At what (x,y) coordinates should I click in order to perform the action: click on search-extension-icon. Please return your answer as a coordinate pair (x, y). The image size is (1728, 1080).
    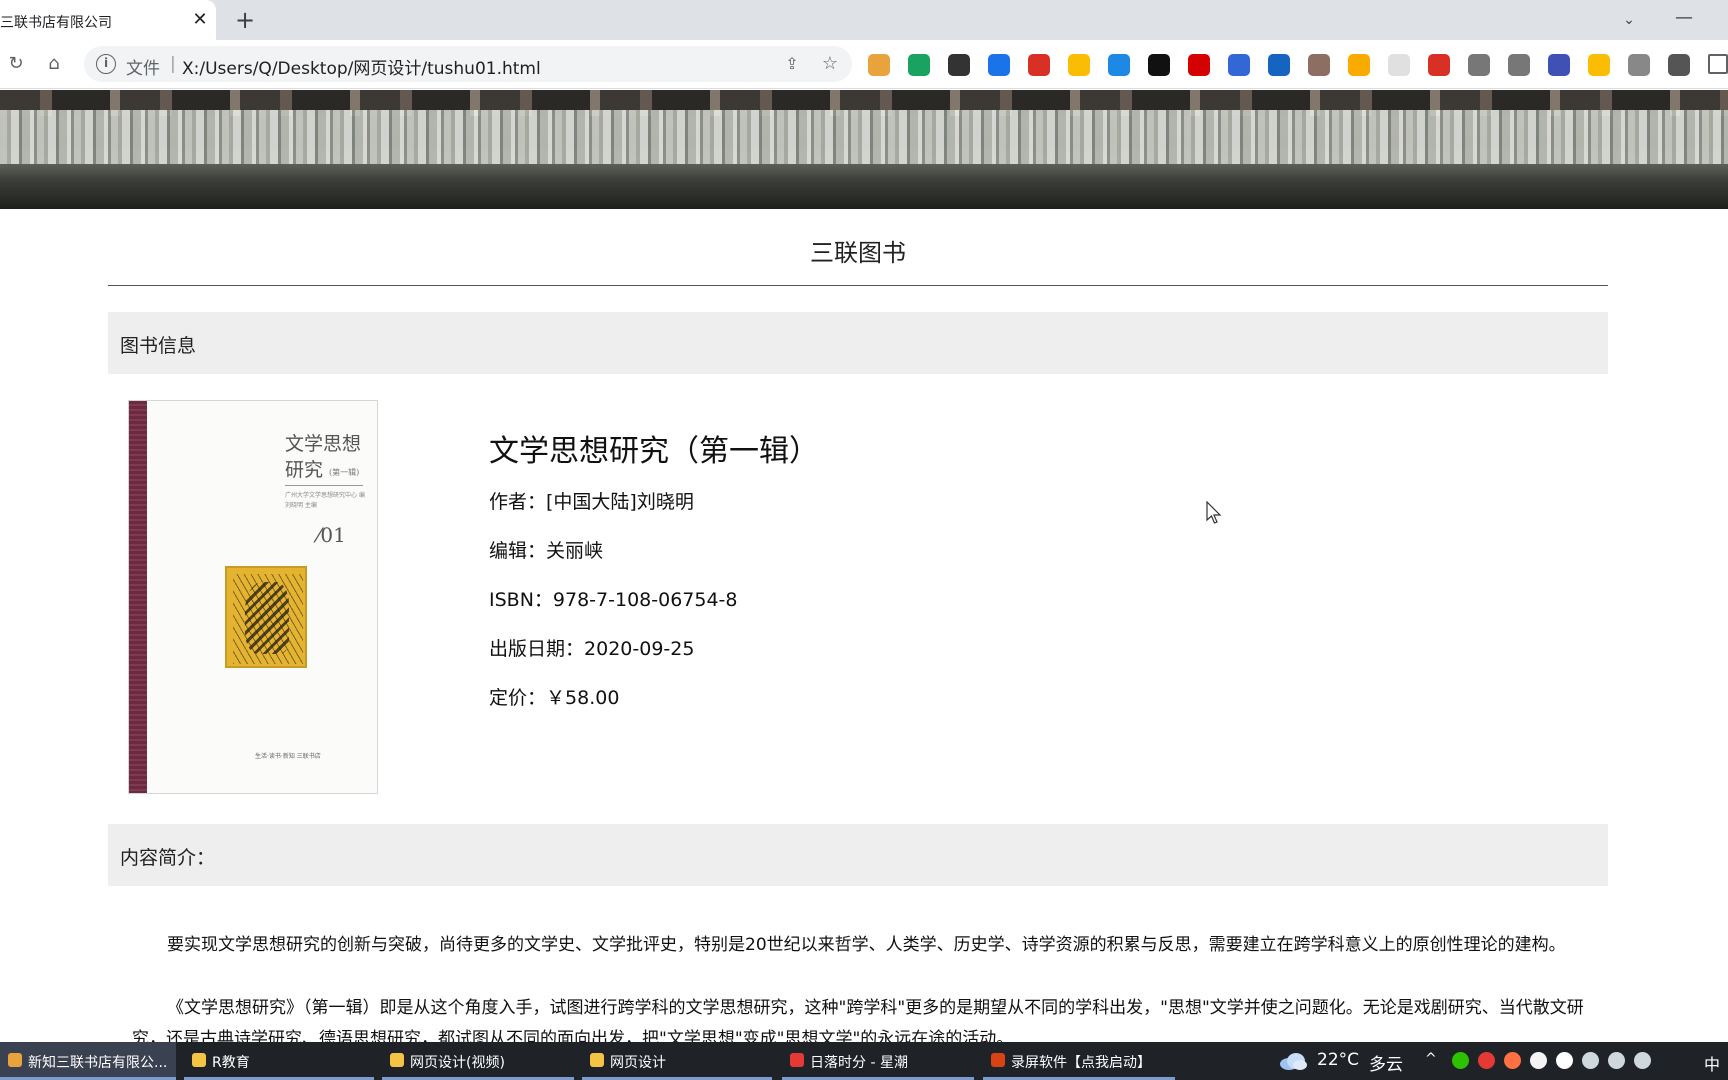
    Looking at the image, I should click on (999, 65).